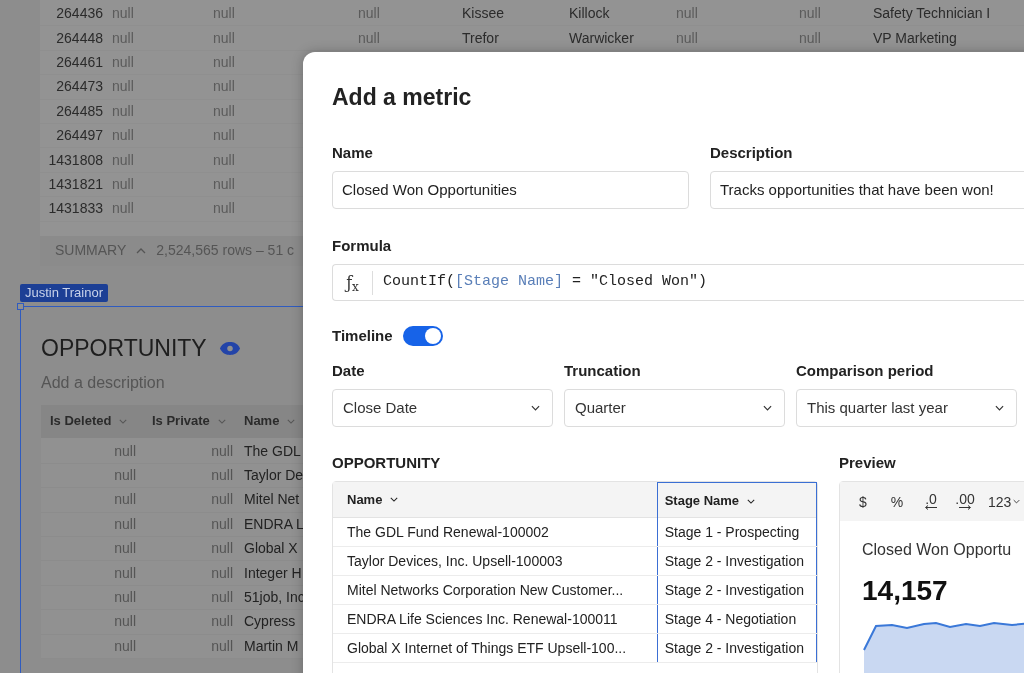 This screenshot has height=673, width=1024. What do you see at coordinates (931, 507) in the screenshot?
I see `arrow-left-icon` at bounding box center [931, 507].